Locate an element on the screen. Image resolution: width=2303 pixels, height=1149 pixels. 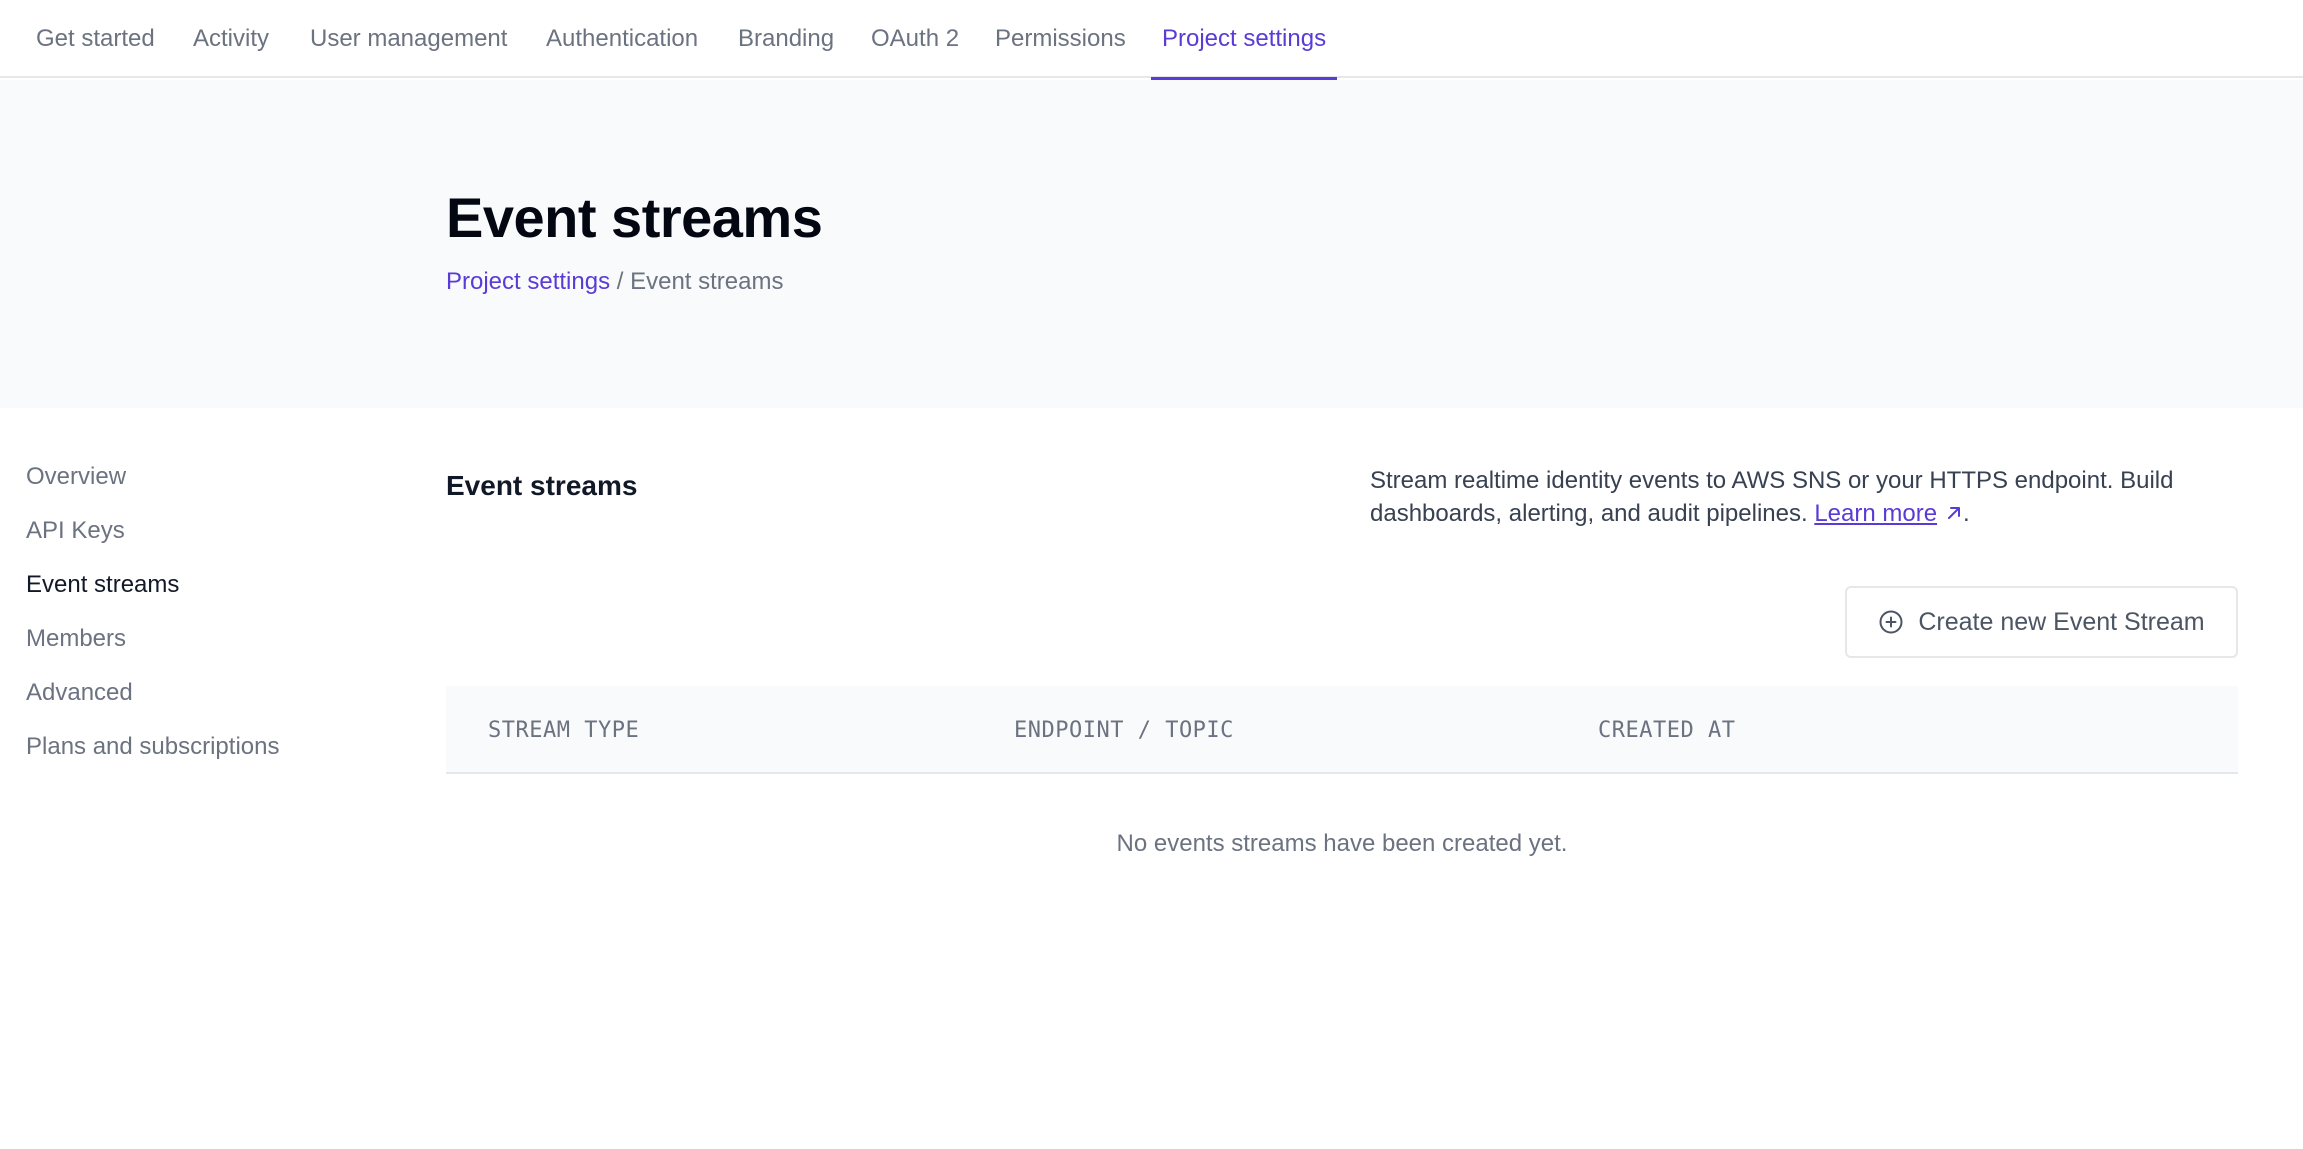
tab-oauth2: OAuth 2 is located at coordinates (915, 39).